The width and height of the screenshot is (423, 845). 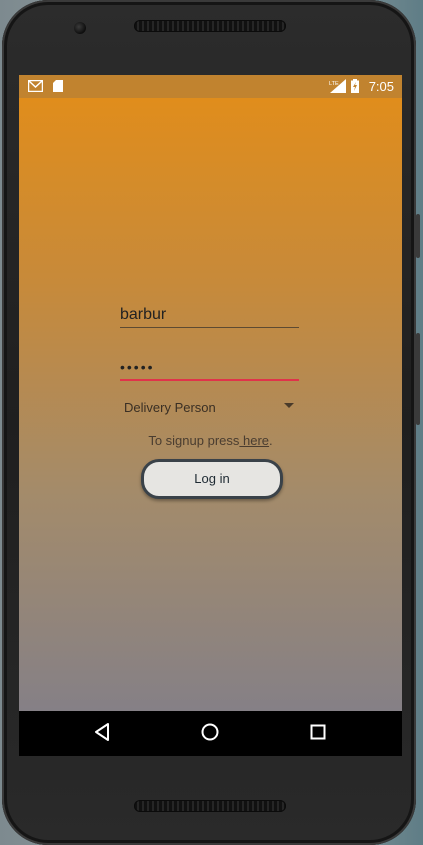 I want to click on username-input, so click(x=209, y=315).